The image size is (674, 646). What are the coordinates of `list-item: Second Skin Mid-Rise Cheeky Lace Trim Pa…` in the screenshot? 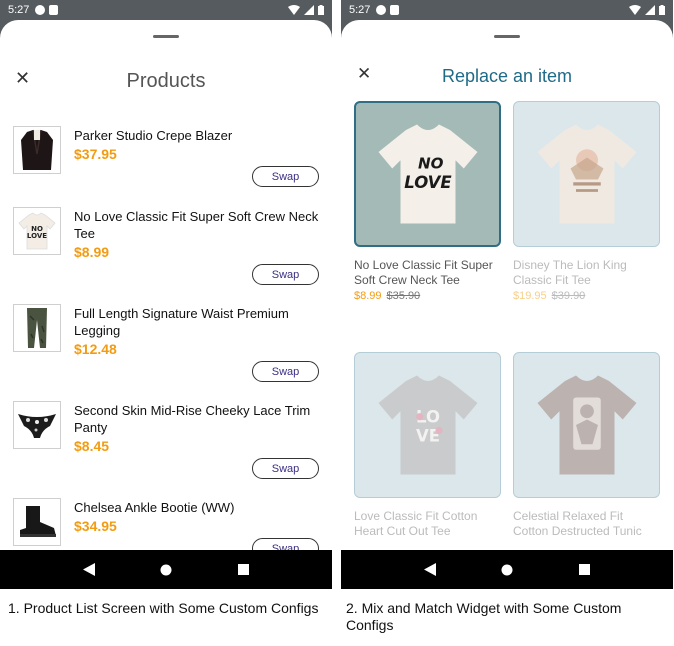 It's located at (166, 440).